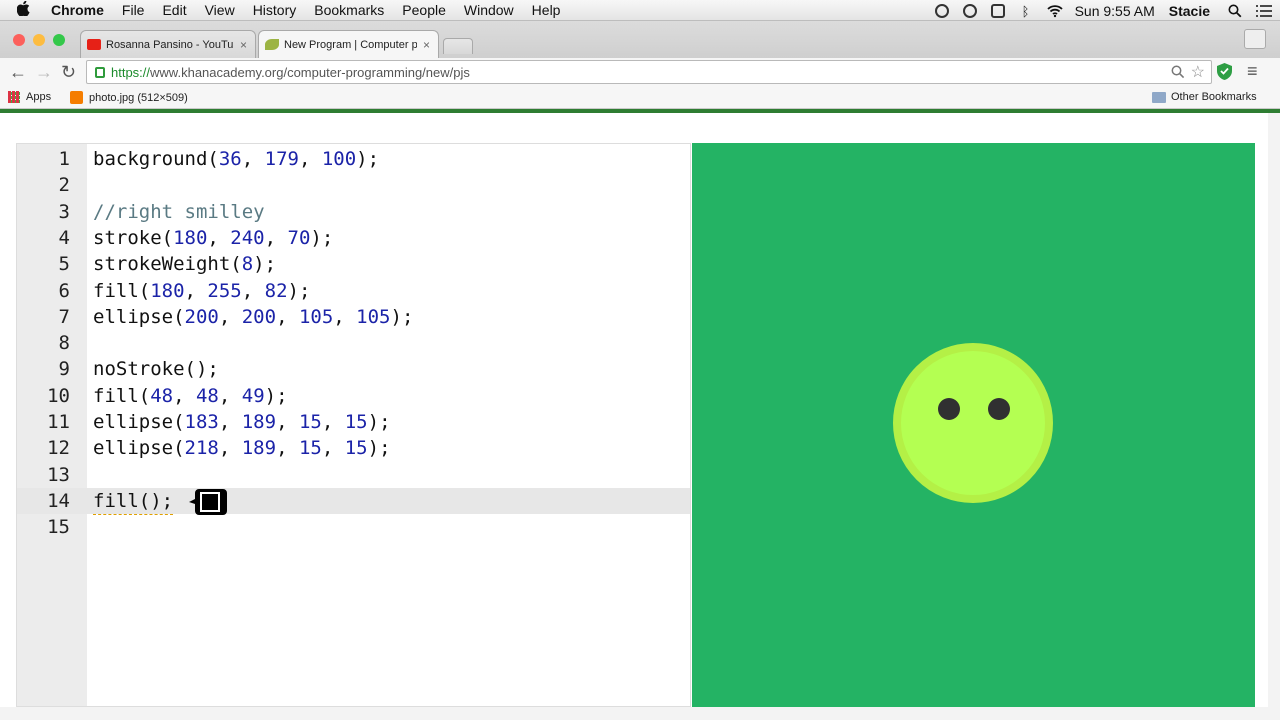 The height and width of the screenshot is (720, 1280). What do you see at coordinates (64, 369) in the screenshot?
I see `line-number: 9` at bounding box center [64, 369].